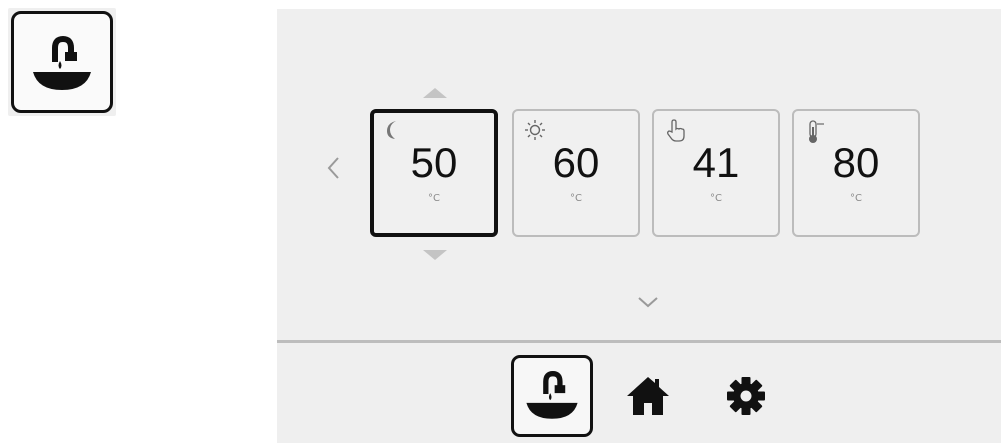 The height and width of the screenshot is (443, 1001). Describe the element at coordinates (856, 162) in the screenshot. I see `temp-value: 80` at that location.